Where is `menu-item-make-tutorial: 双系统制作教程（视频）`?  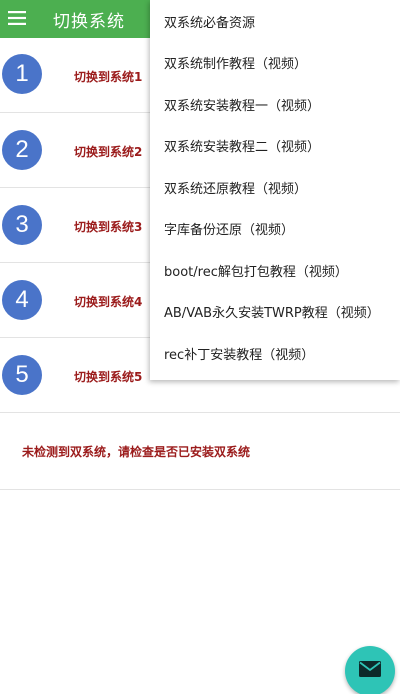 menu-item-make-tutorial: 双系统制作教程（视频） is located at coordinates (235, 62).